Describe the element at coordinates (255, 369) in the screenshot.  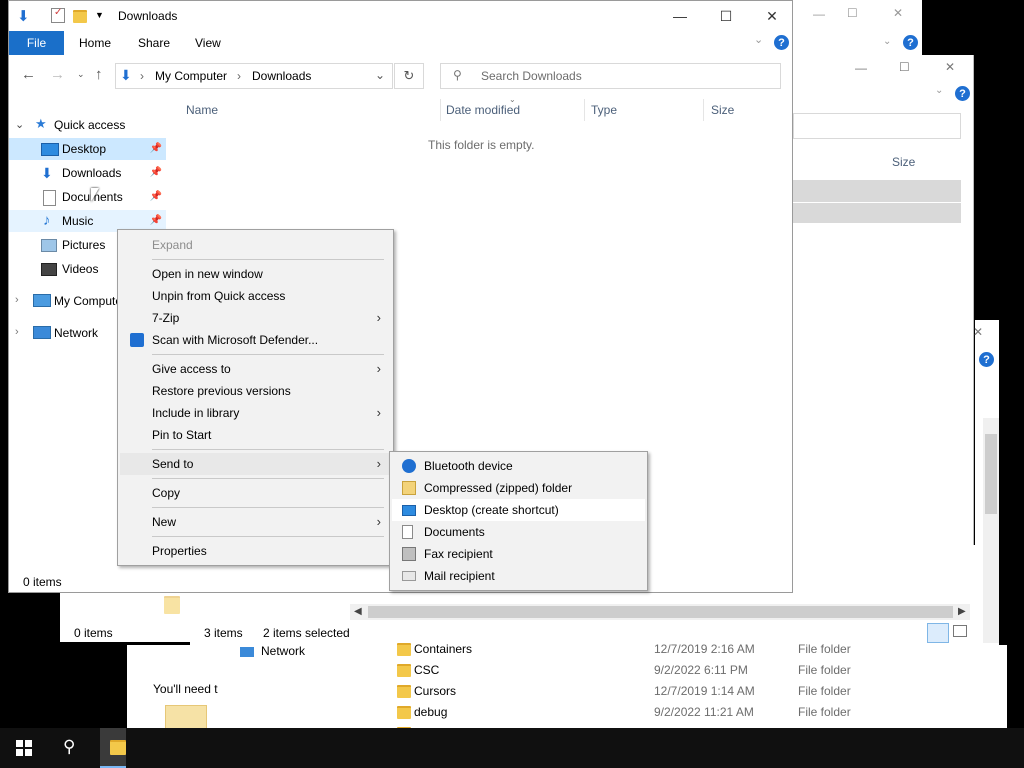
I see `menu-item-give-access: Give access to ›` at that location.